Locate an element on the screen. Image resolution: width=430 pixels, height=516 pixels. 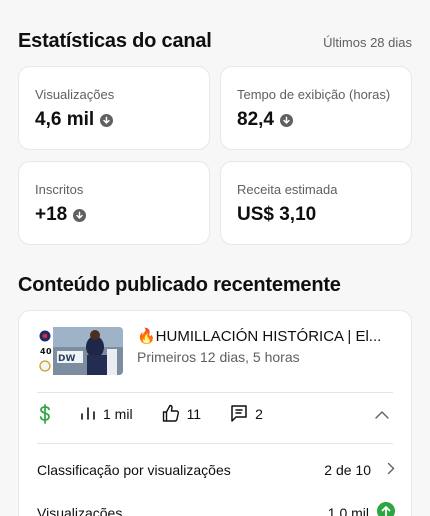
svg-text: 0 is located at coordinates (49, 351).